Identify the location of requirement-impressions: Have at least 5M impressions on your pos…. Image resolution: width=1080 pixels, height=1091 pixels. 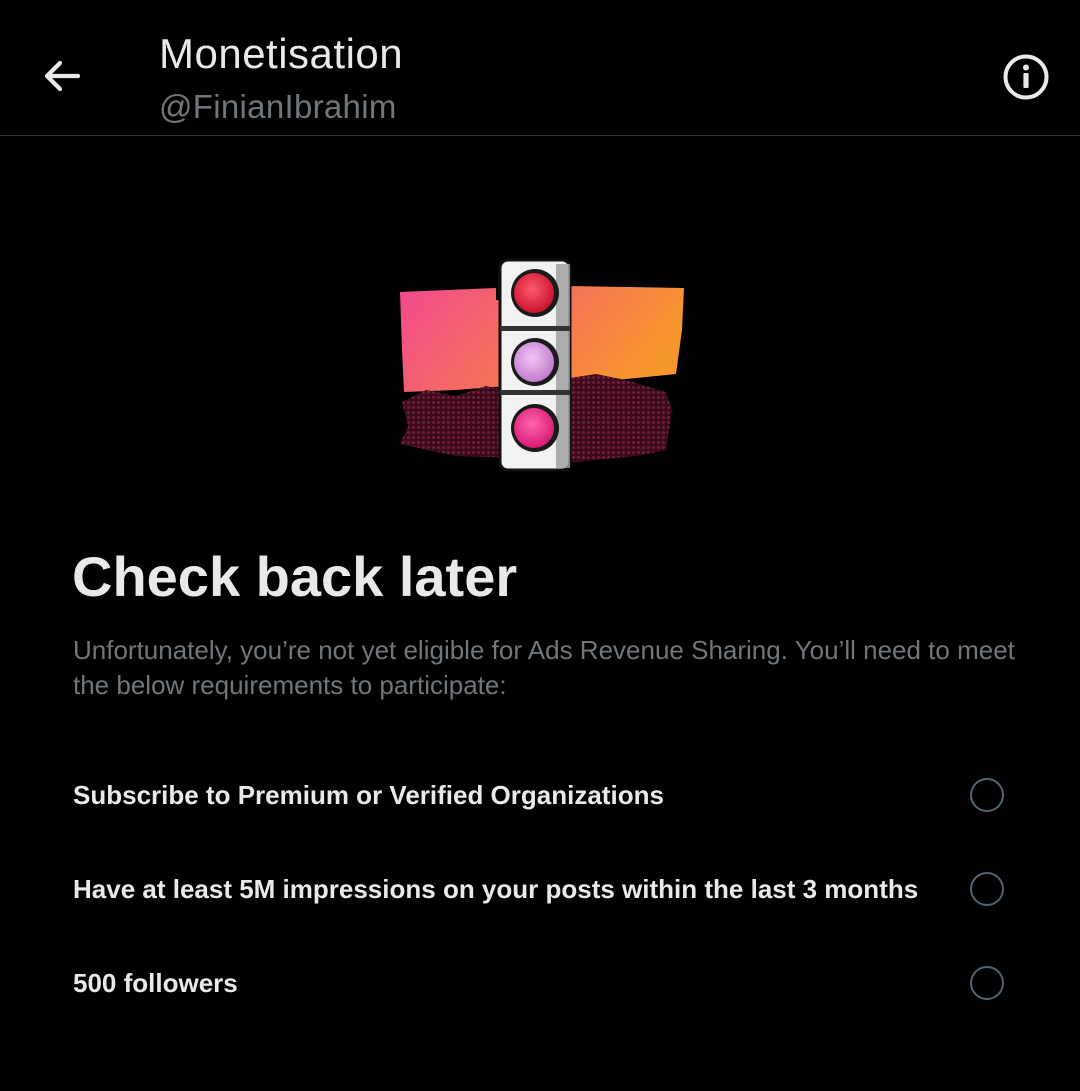
(540, 889).